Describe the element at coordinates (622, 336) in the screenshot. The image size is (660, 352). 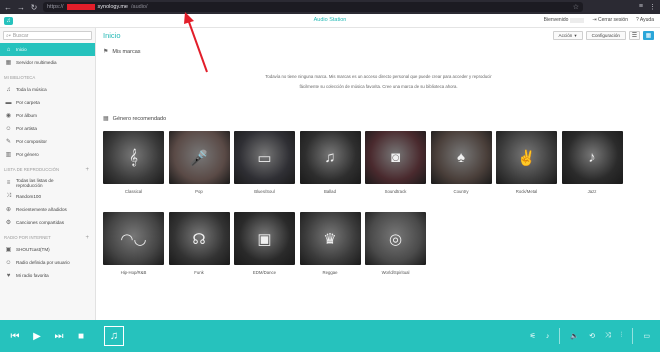
I see `equalizer-icon: ⫶` at that location.